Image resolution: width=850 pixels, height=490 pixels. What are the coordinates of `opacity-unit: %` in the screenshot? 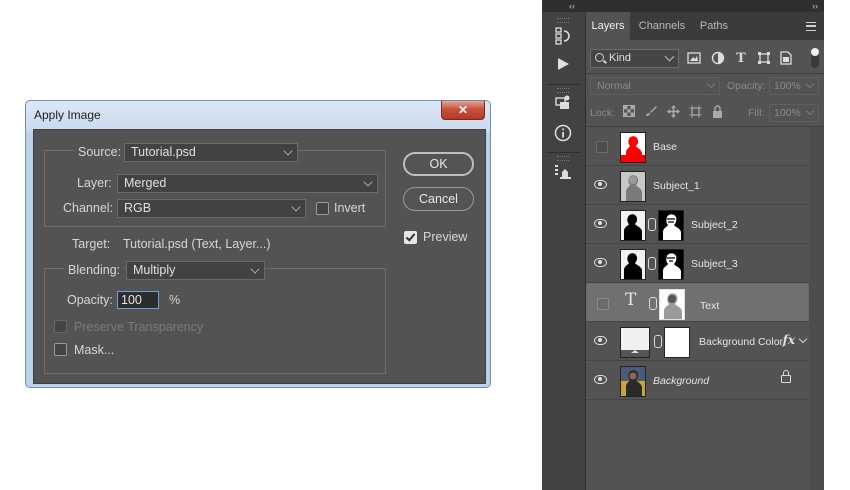 It's located at (175, 300).